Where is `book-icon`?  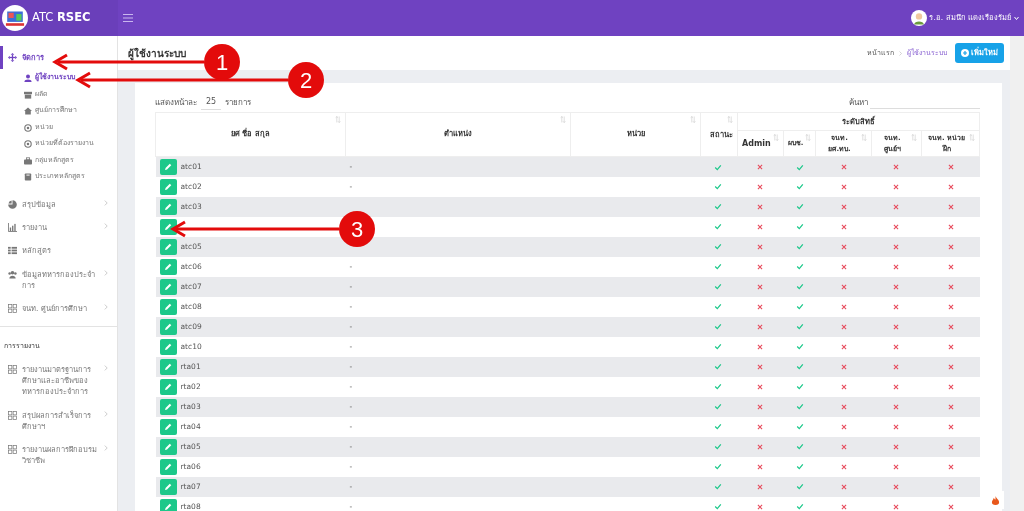 book-icon is located at coordinates (28, 177).